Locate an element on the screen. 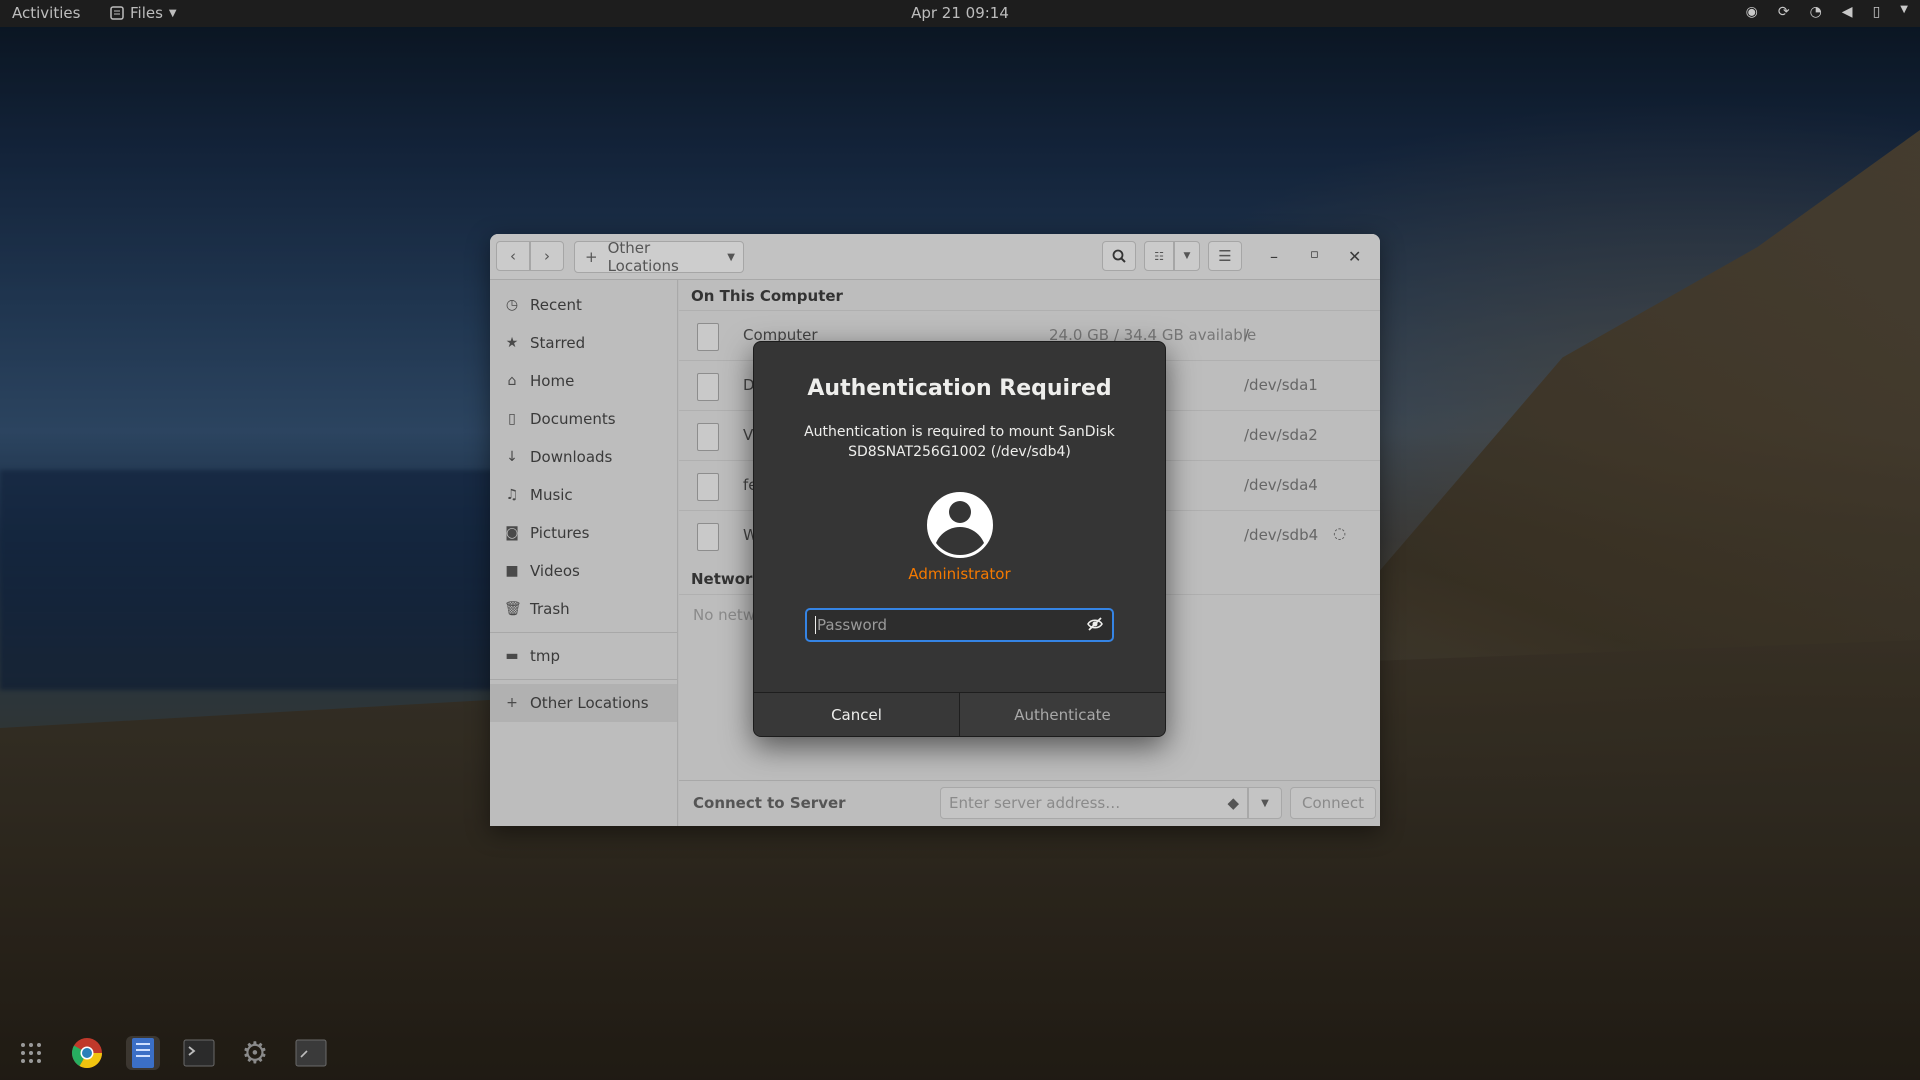  location-device: /dev/sdb4 is located at coordinates (1281, 535).